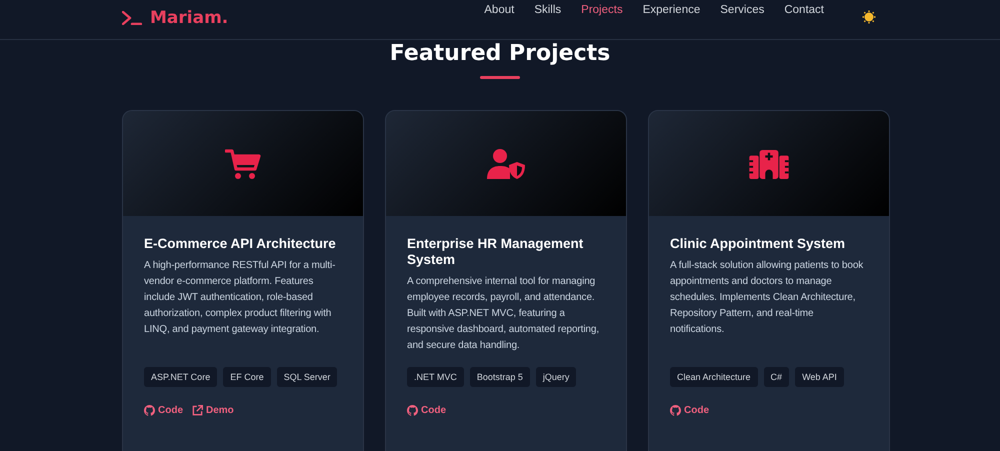 This screenshot has width=1000, height=451. Describe the element at coordinates (243, 164) in the screenshot. I see `shopping-cart-icon` at that location.